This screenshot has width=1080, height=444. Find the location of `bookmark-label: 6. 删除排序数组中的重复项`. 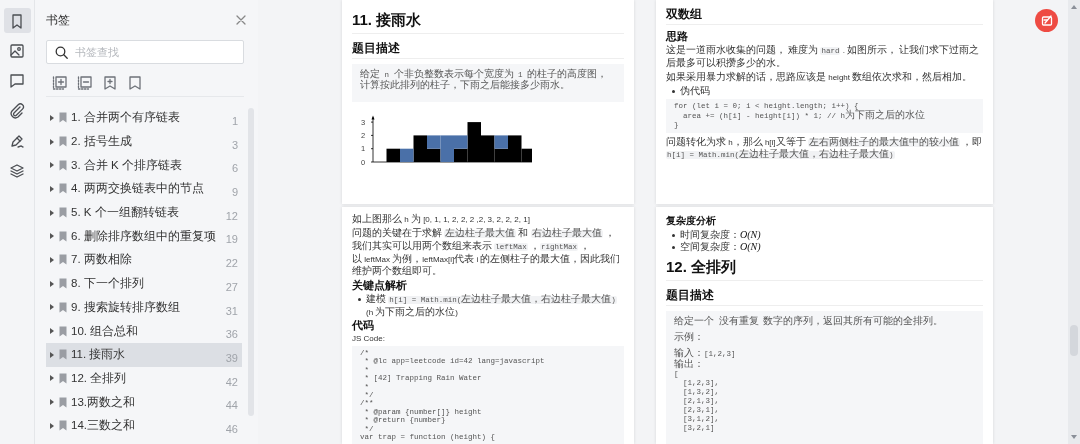

bookmark-label: 6. 删除排序数组中的重复项 is located at coordinates (143, 236).